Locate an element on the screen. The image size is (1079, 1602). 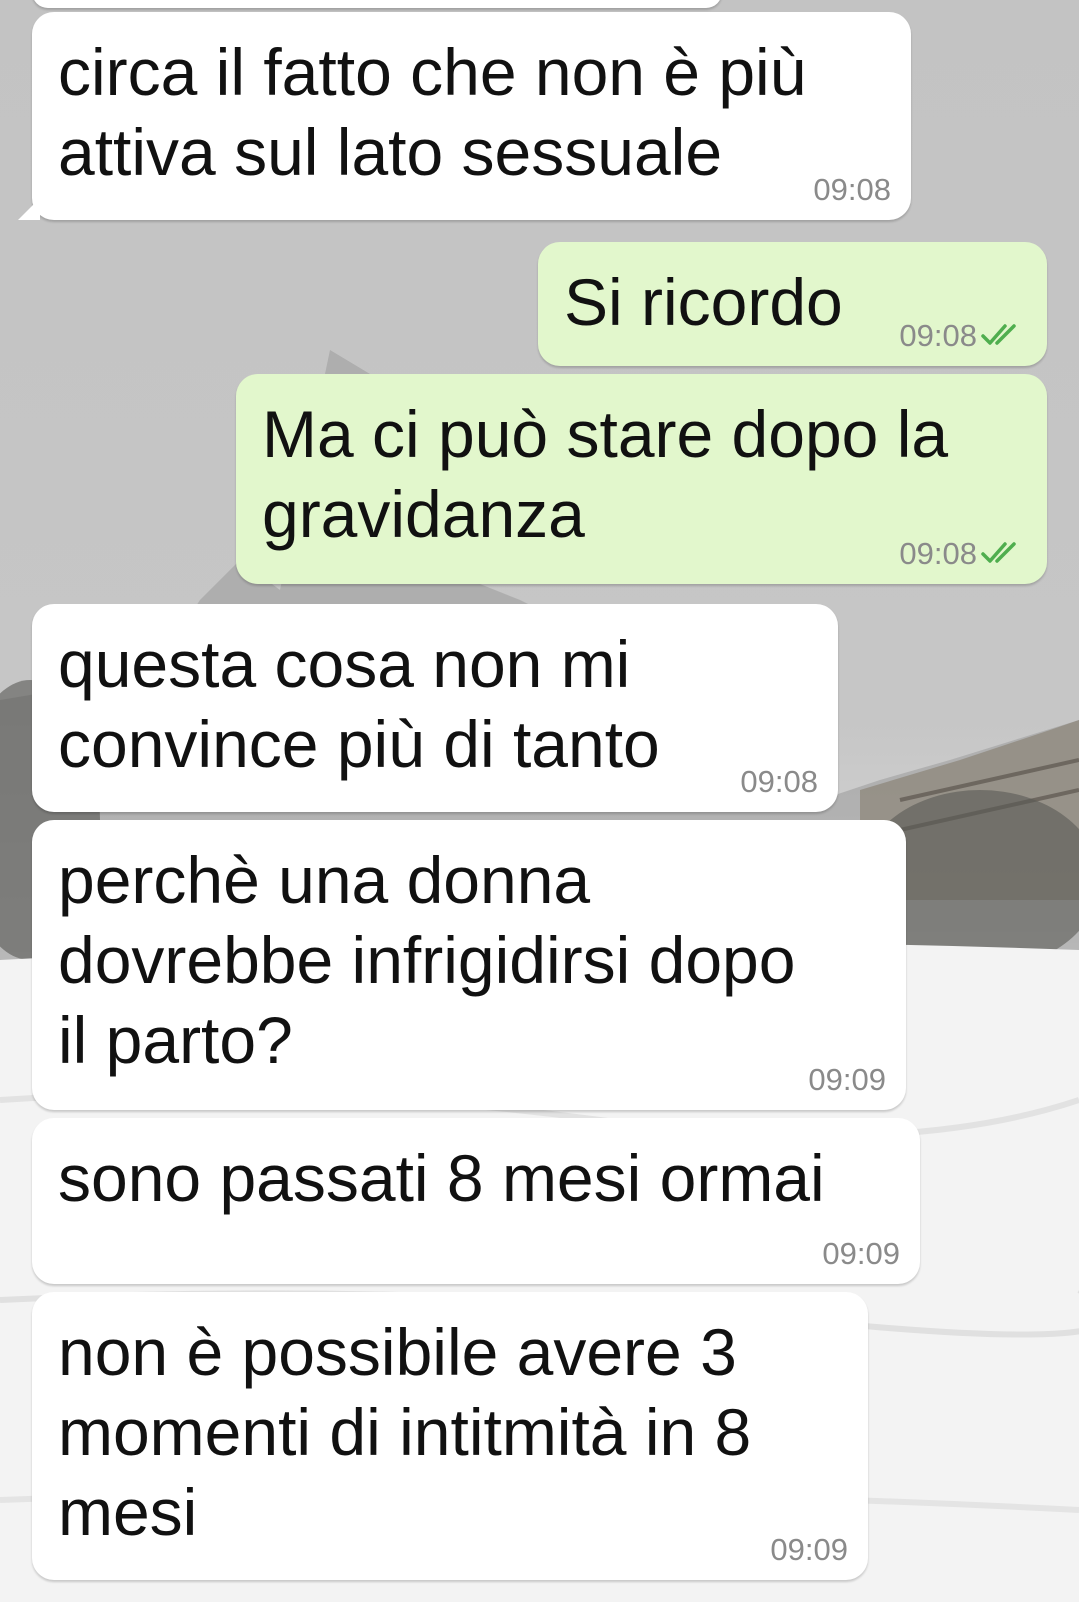
message-text: questa cosa non mi convince più di tanto is located at coordinates (359, 704).